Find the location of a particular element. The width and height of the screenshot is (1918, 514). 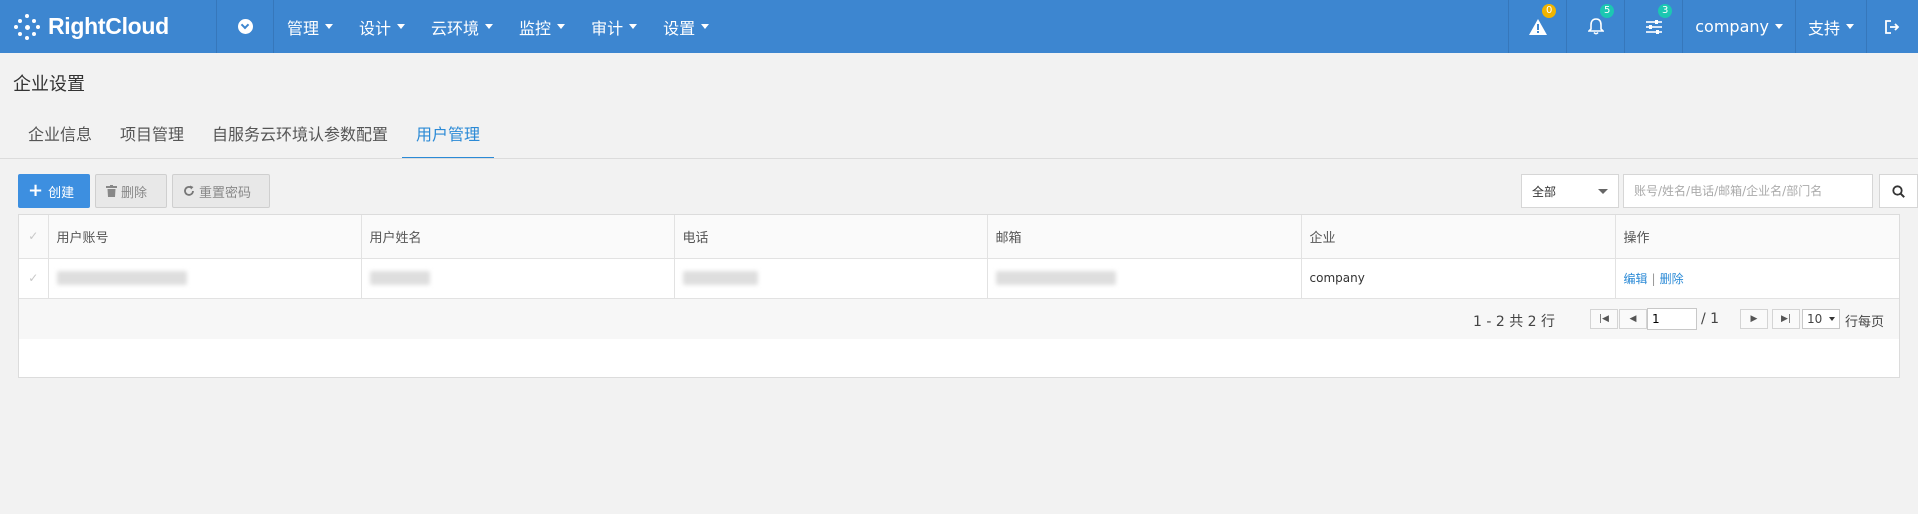

settings-tabs: 企业信息 项目管理 自服务云环境认参数配置 用户管理 is located at coordinates (254, 138).